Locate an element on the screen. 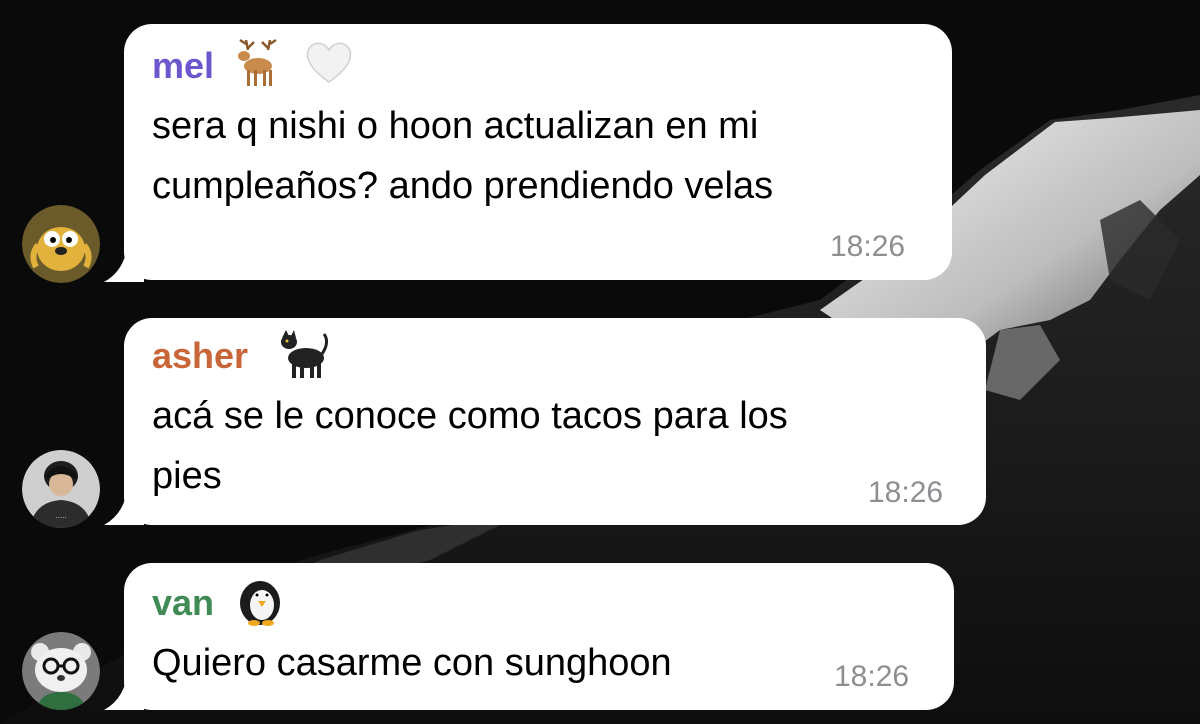  message-text-line: acá se le conoce como tacos para los is located at coordinates (470, 416).